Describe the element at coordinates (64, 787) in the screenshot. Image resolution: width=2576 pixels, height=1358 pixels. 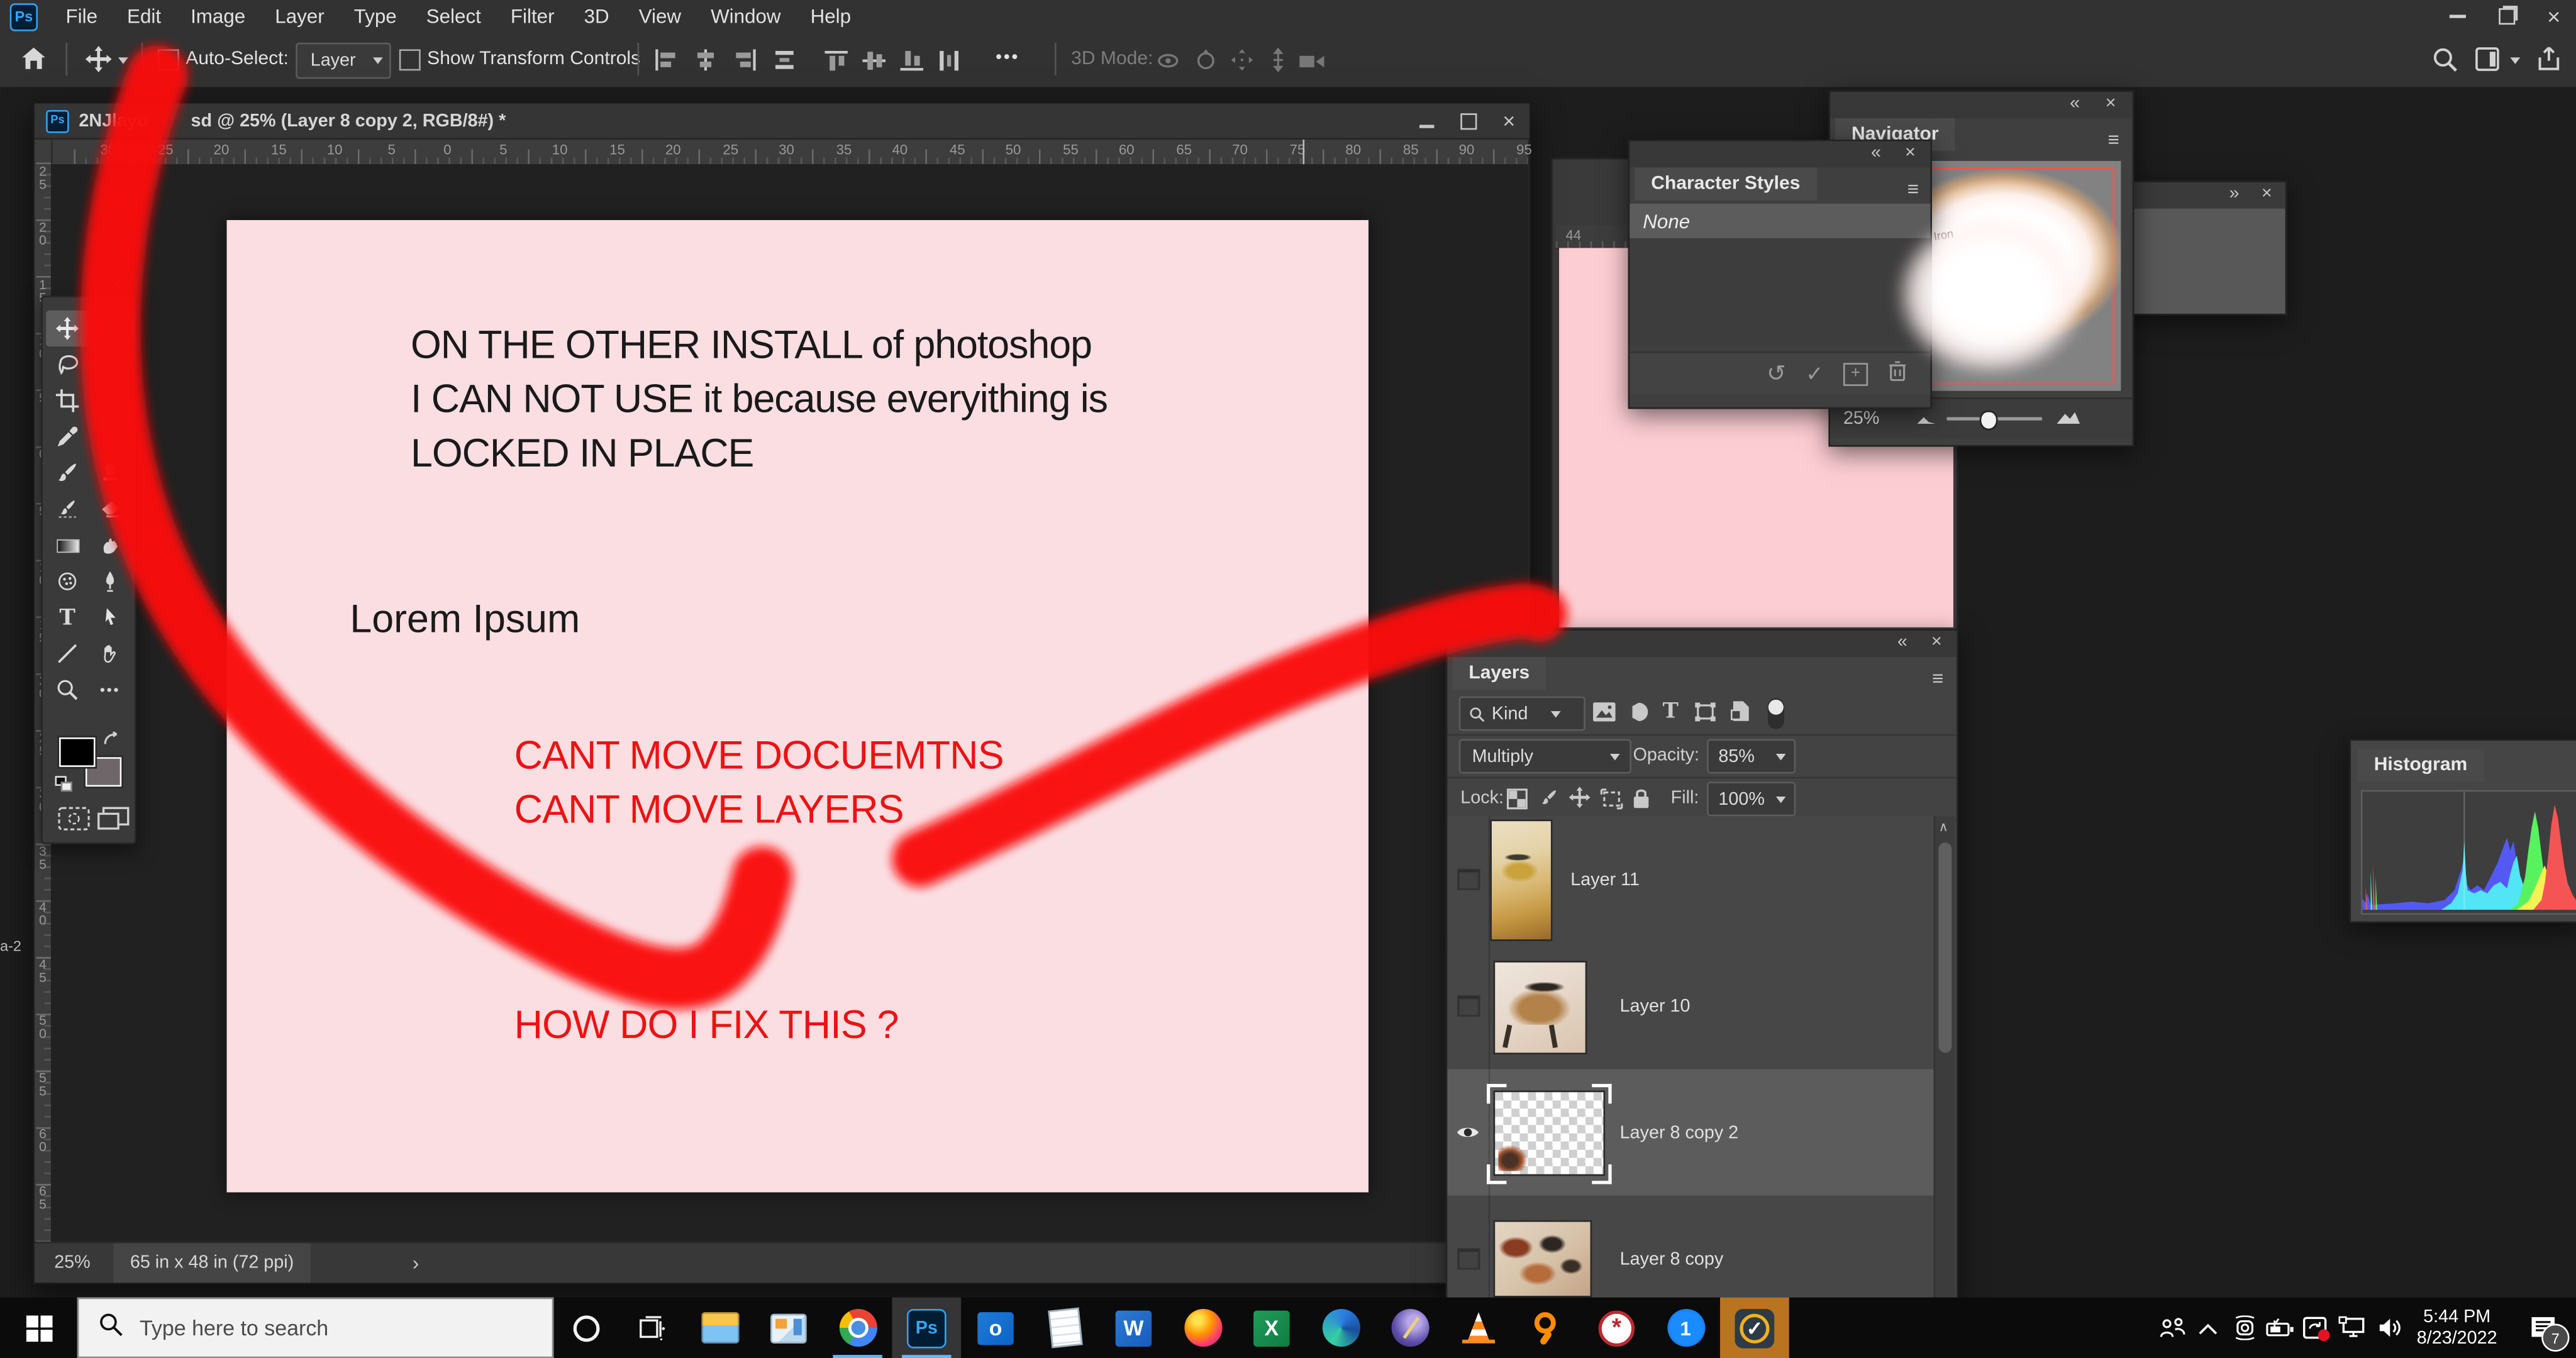
I see `default-colors-icon` at that location.